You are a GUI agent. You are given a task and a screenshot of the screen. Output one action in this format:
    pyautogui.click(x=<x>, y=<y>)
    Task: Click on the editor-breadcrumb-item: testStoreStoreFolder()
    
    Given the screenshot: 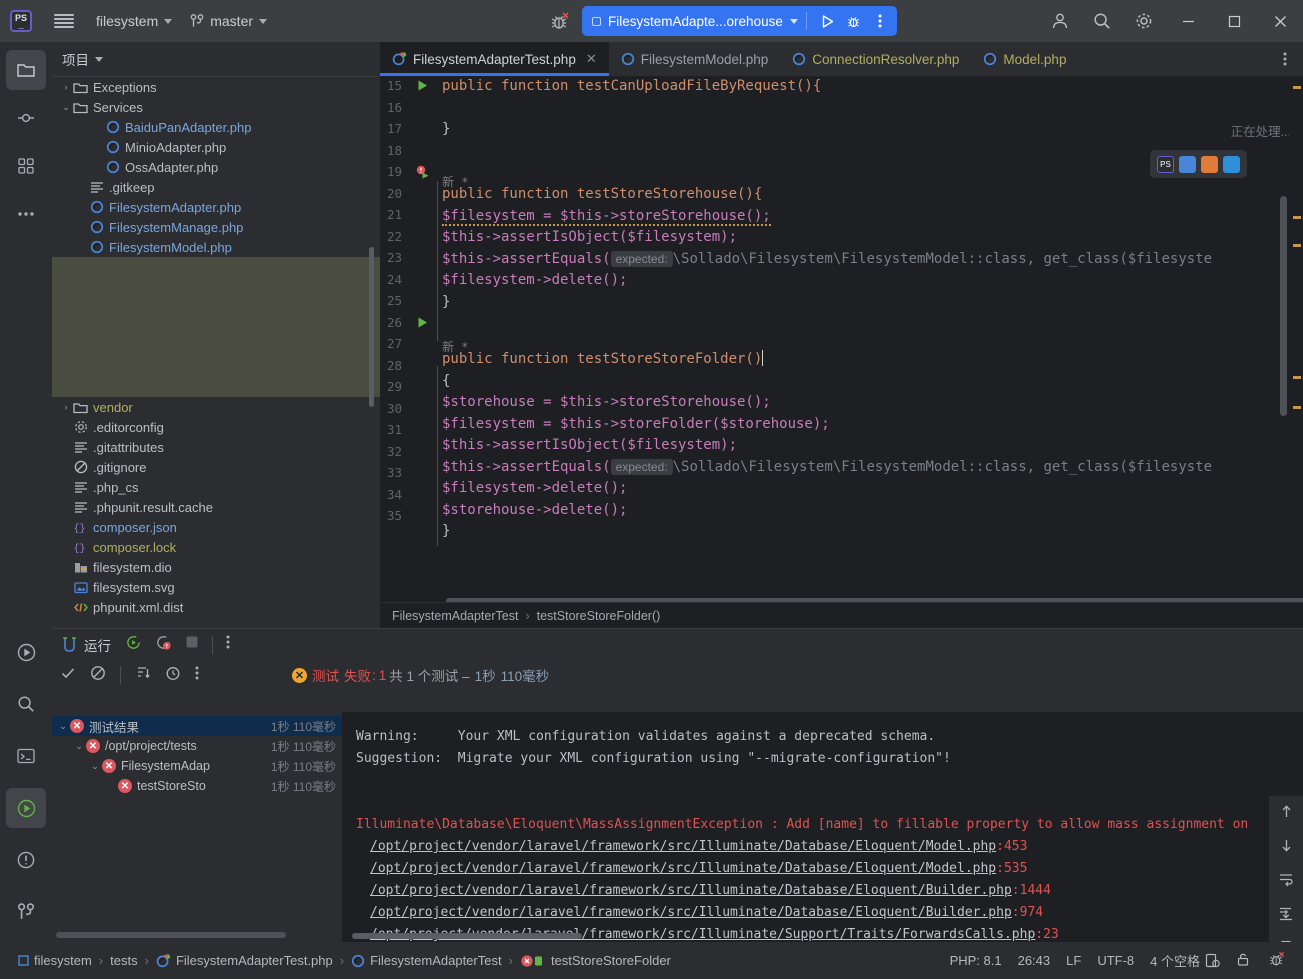 What is the action you would take?
    pyautogui.click(x=599, y=616)
    